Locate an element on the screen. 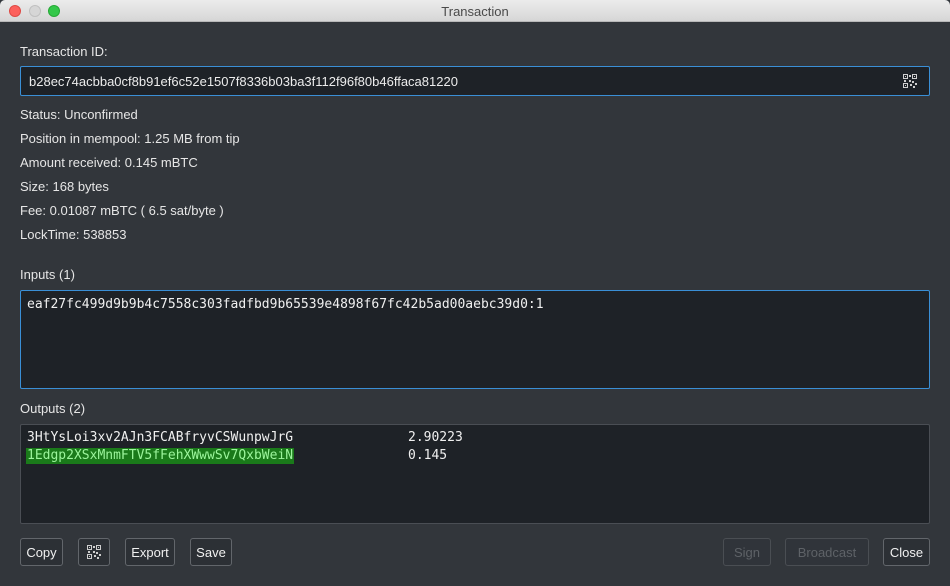 The width and height of the screenshot is (950, 586). title-bar: Transaction is located at coordinates (475, 11).